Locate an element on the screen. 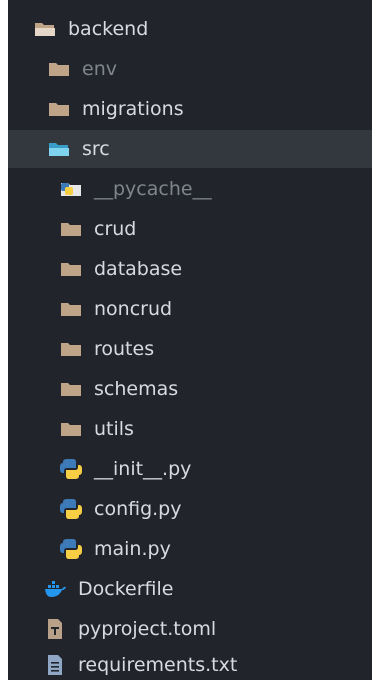 Image resolution: width=383 pixels, height=689 pixels. folder-python-icon is located at coordinates (71, 189).